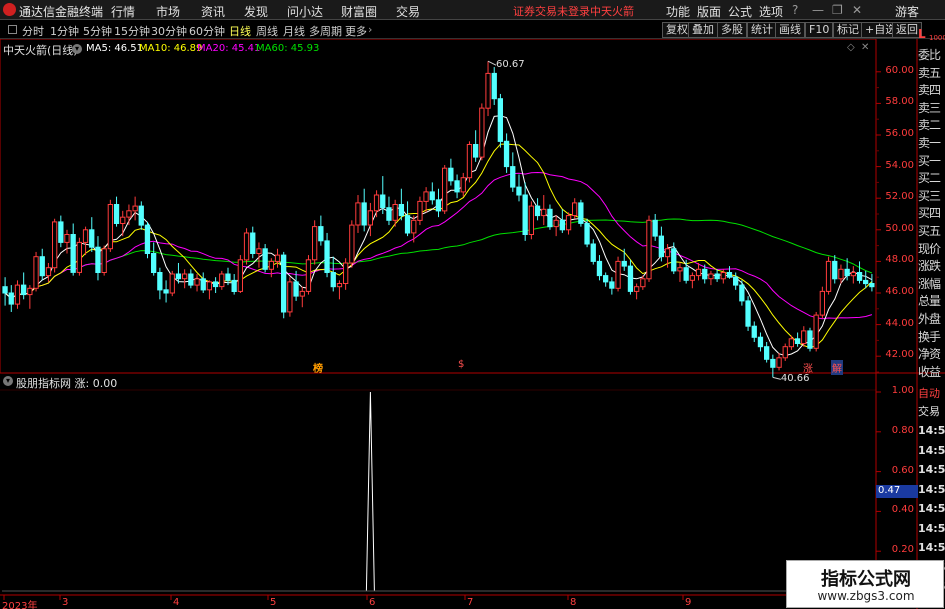 The height and width of the screenshot is (609, 945). What do you see at coordinates (837, 10) in the screenshot?
I see `restore-icon: ❐` at bounding box center [837, 10].